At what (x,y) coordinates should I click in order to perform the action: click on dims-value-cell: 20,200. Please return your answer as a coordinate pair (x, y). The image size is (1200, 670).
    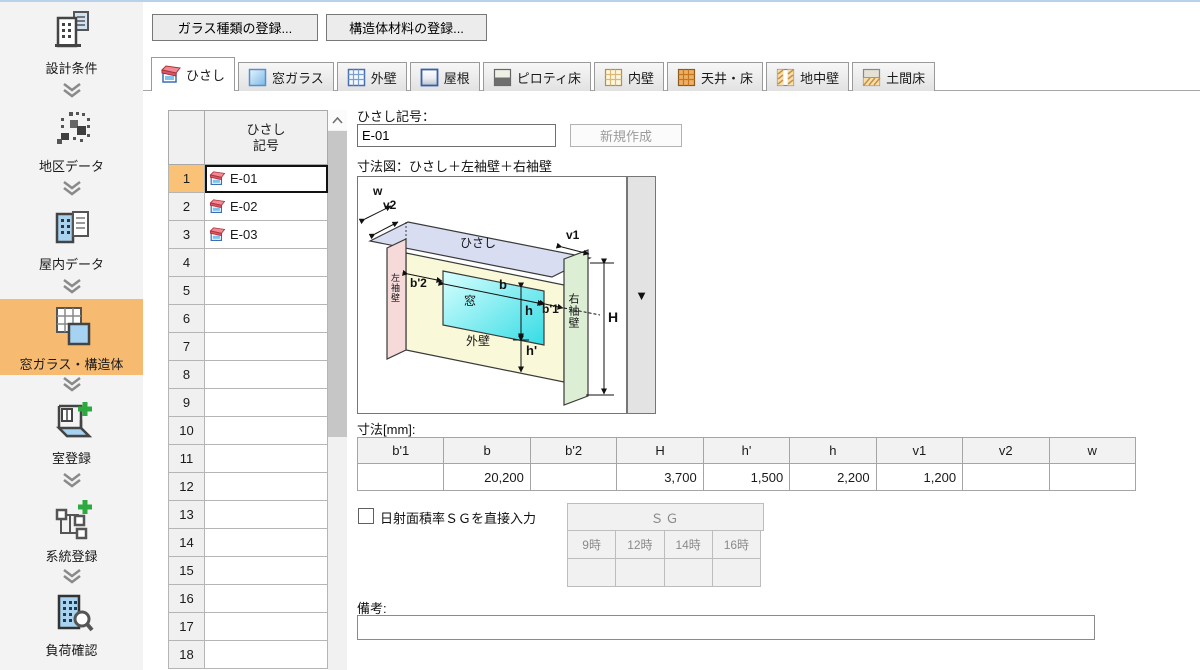
    Looking at the image, I should click on (487, 477).